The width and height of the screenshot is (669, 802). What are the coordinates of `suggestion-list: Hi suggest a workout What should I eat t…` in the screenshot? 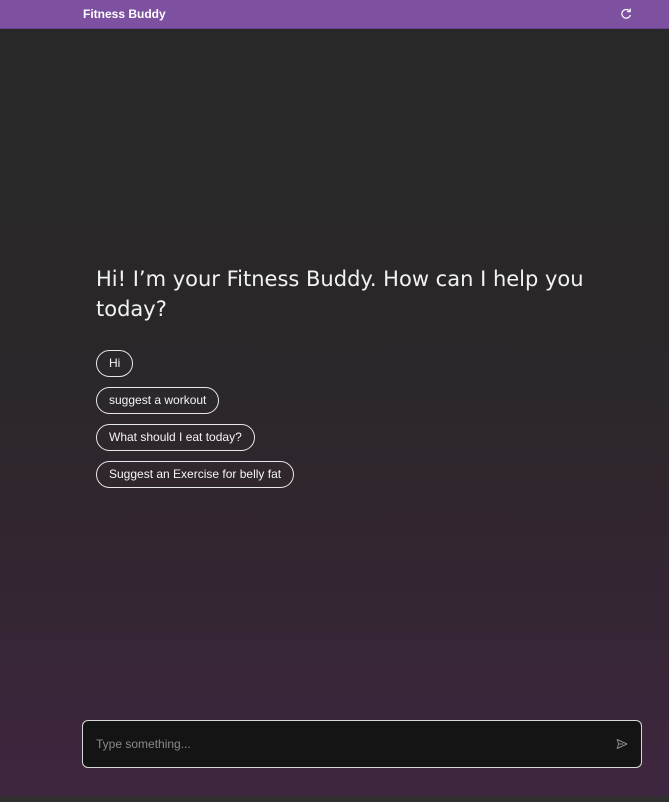 It's located at (195, 419).